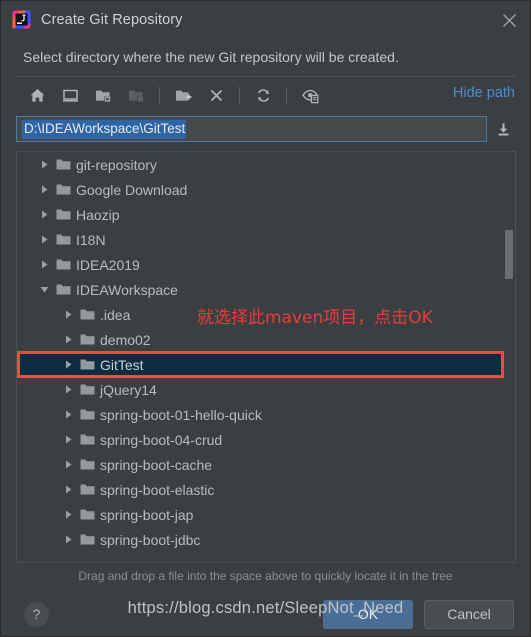  I want to click on tree-row: git-repository, so click(266, 164).